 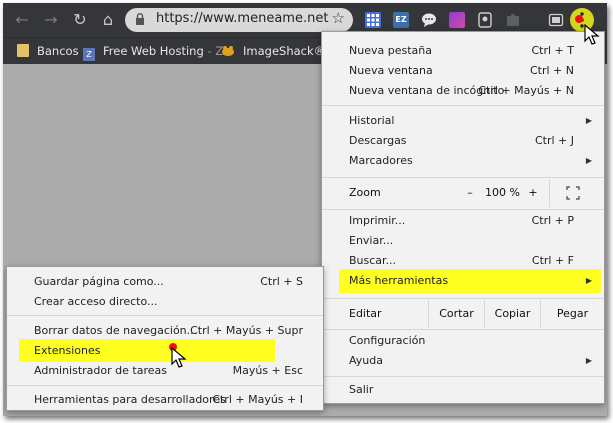 What do you see at coordinates (429, 20) in the screenshot?
I see `chat-bubble-icon` at bounding box center [429, 20].